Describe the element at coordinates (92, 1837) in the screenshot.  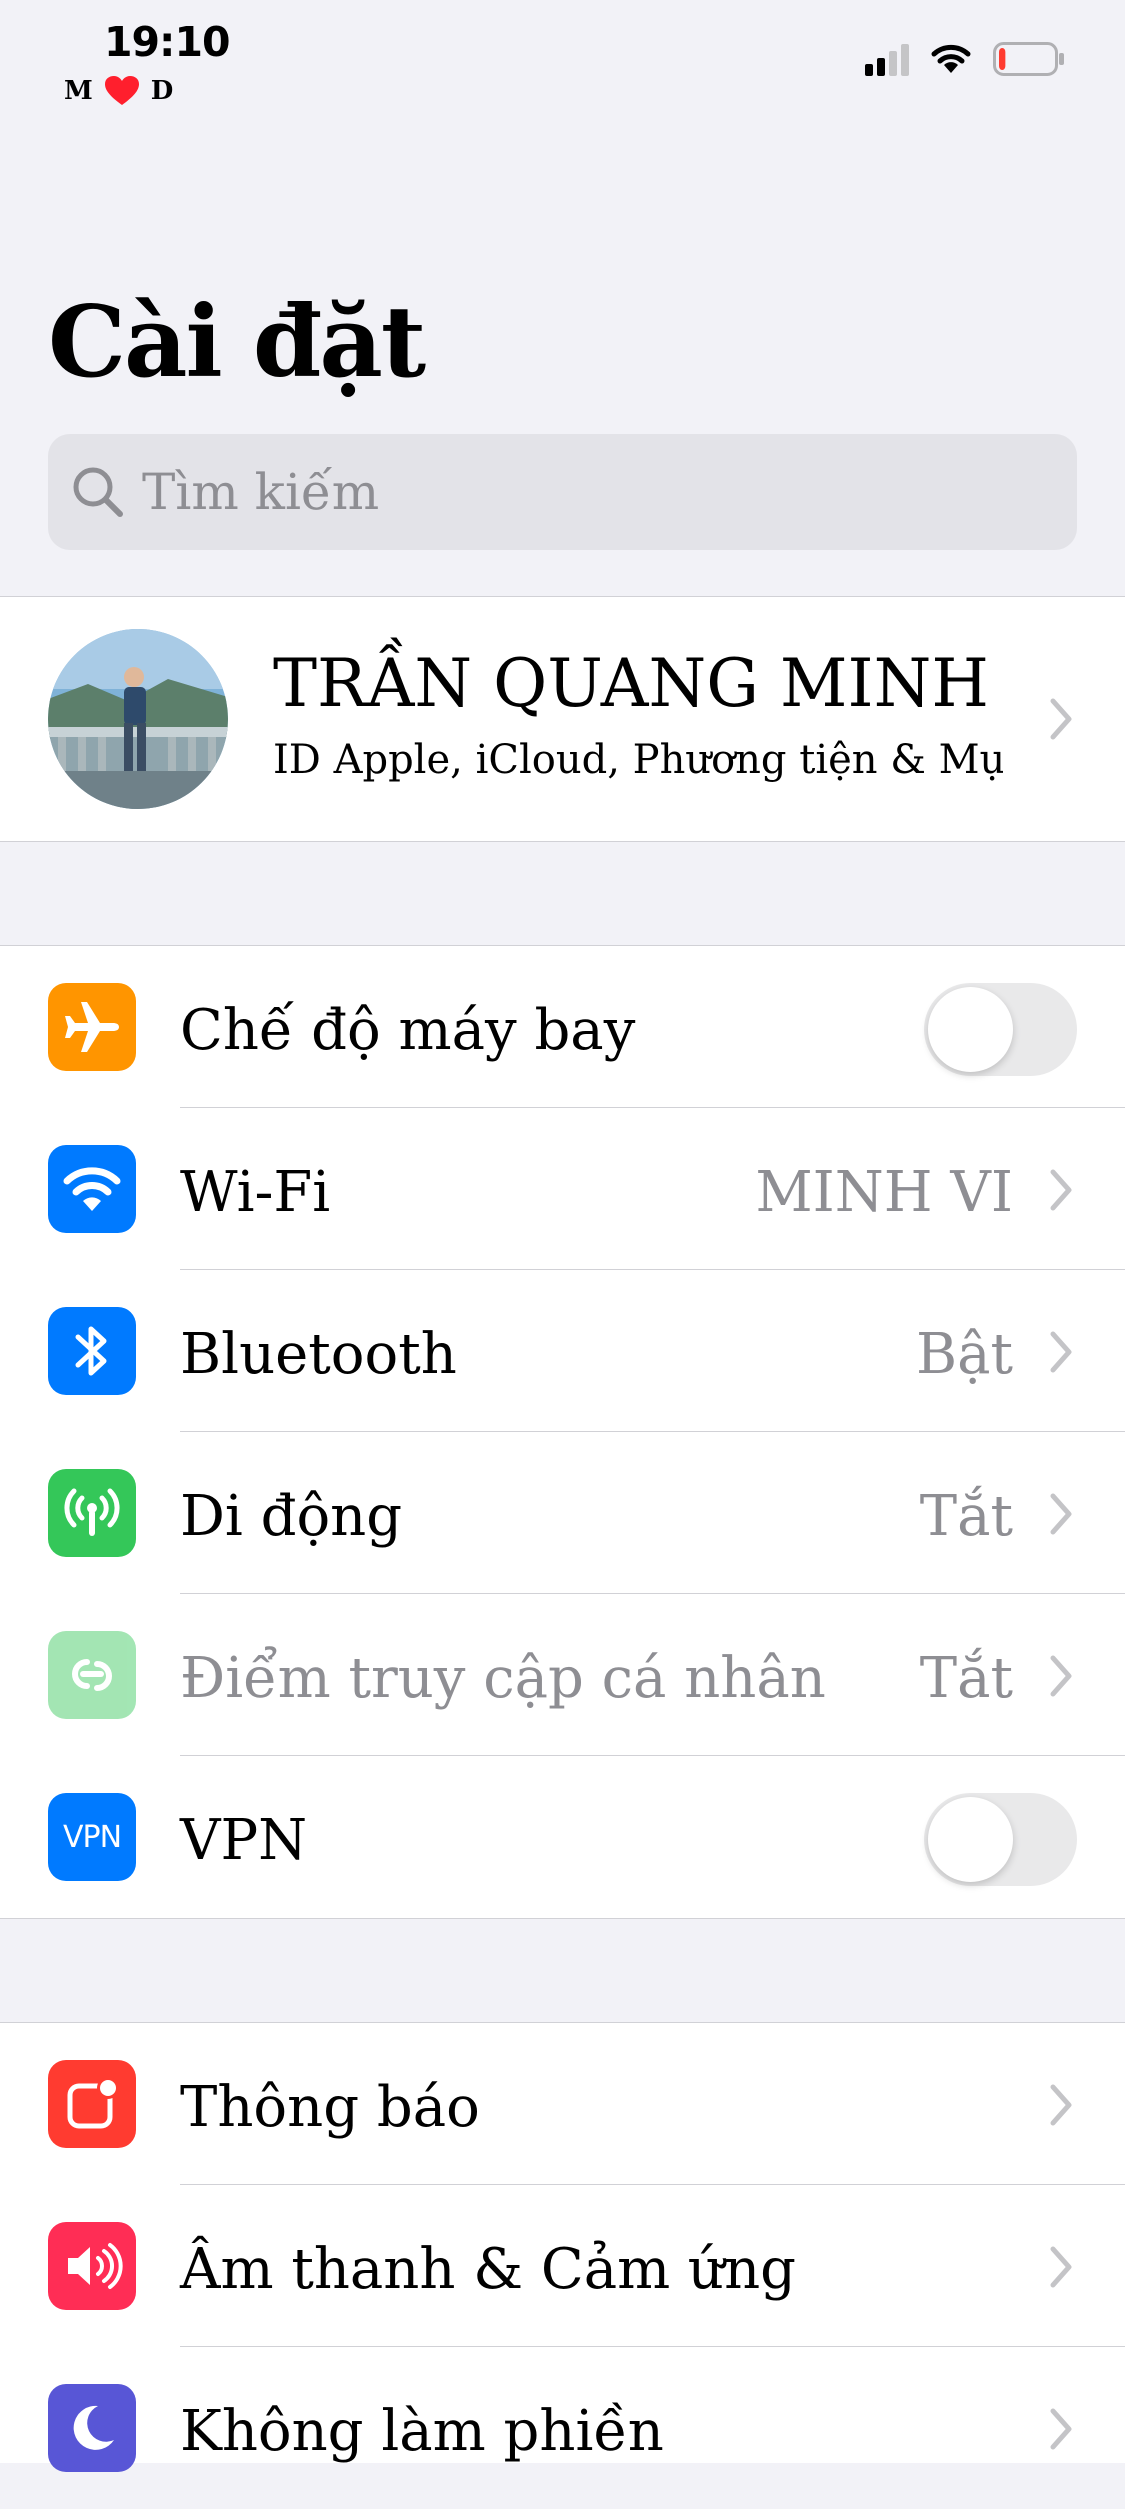
I see `vpn-icon: VPN` at that location.